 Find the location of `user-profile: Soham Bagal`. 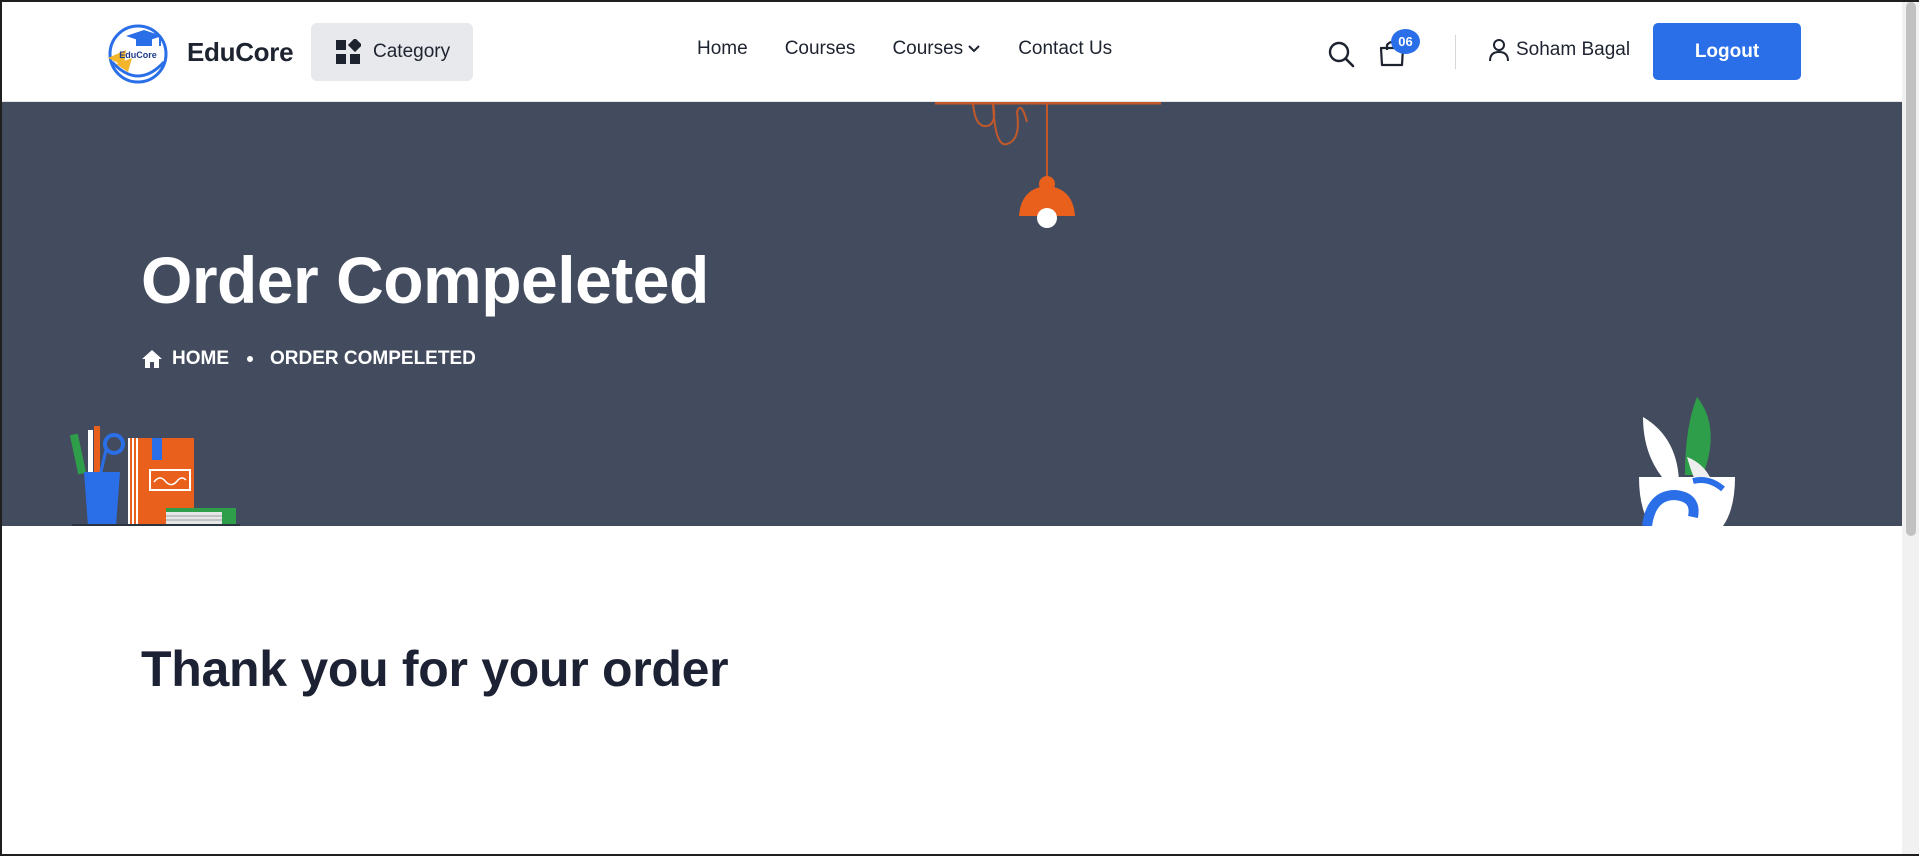

user-profile: Soham Bagal is located at coordinates (1559, 50).